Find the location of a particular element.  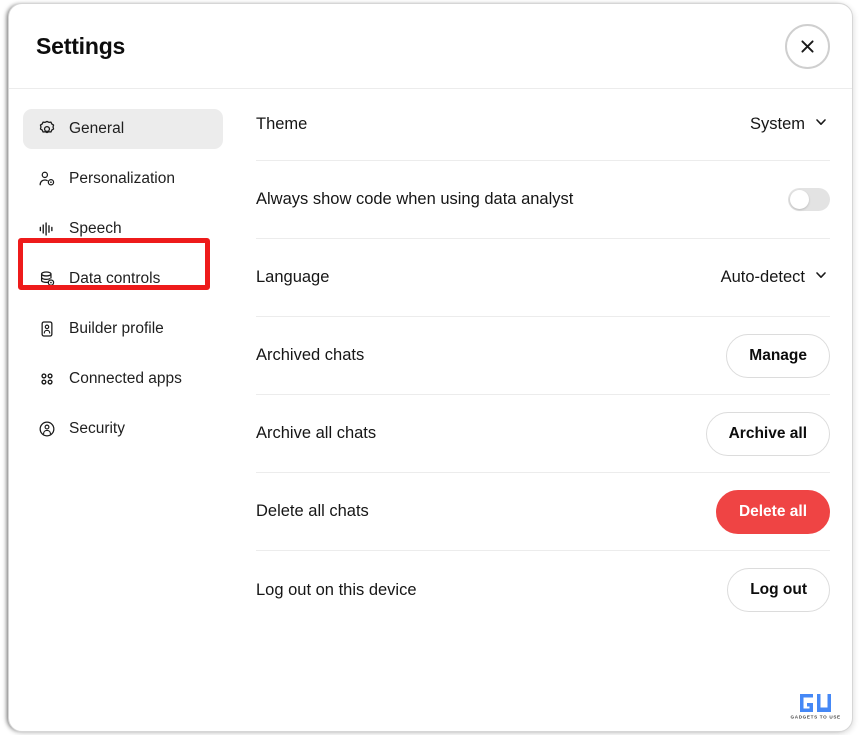

always-show-code-toggle is located at coordinates (809, 199).